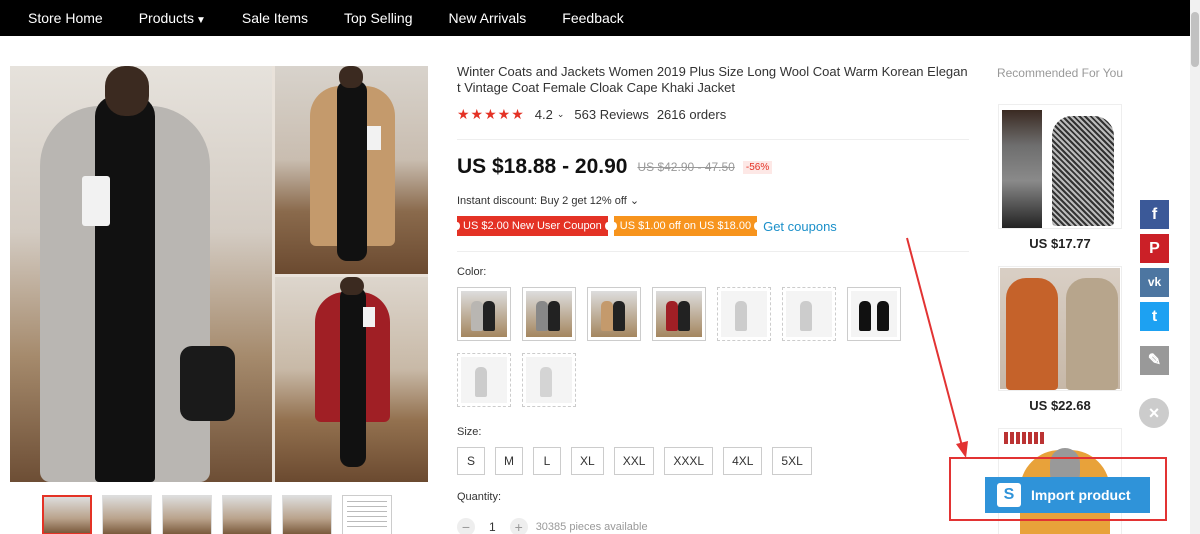 This screenshot has width=1200, height=534. Describe the element at coordinates (275, 18) in the screenshot. I see `nav-sale-items: Sale Items` at that location.